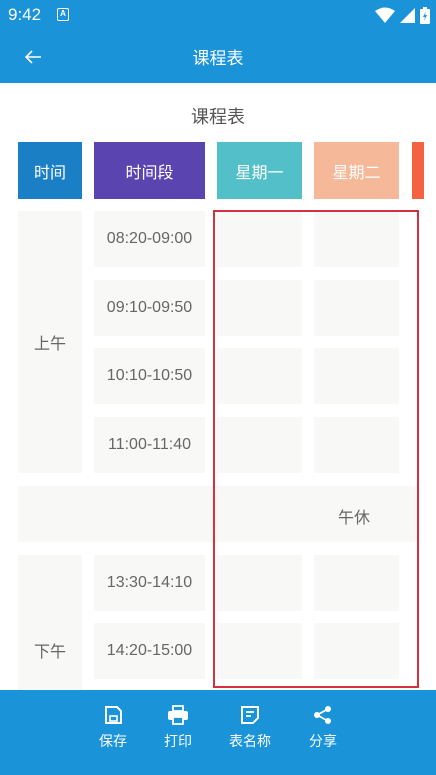 This screenshot has width=436, height=775. What do you see at coordinates (218, 15) in the screenshot?
I see `status-bar: 9:42 A` at bounding box center [218, 15].